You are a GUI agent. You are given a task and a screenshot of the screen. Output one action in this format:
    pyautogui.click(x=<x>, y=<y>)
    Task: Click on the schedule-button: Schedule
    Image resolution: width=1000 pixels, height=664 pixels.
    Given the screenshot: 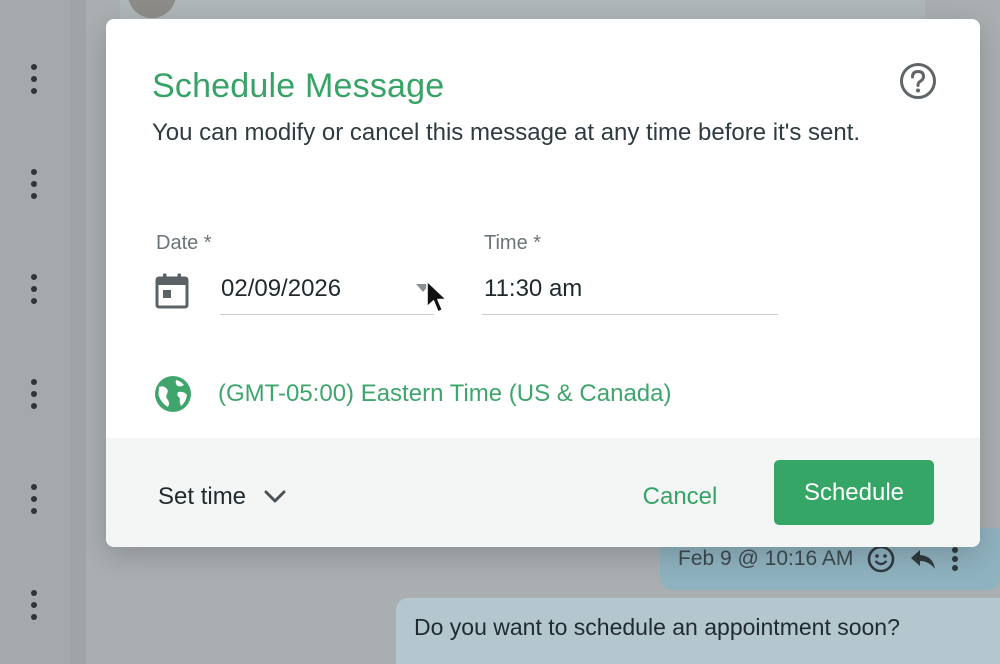 What is the action you would take?
    pyautogui.click(x=854, y=492)
    